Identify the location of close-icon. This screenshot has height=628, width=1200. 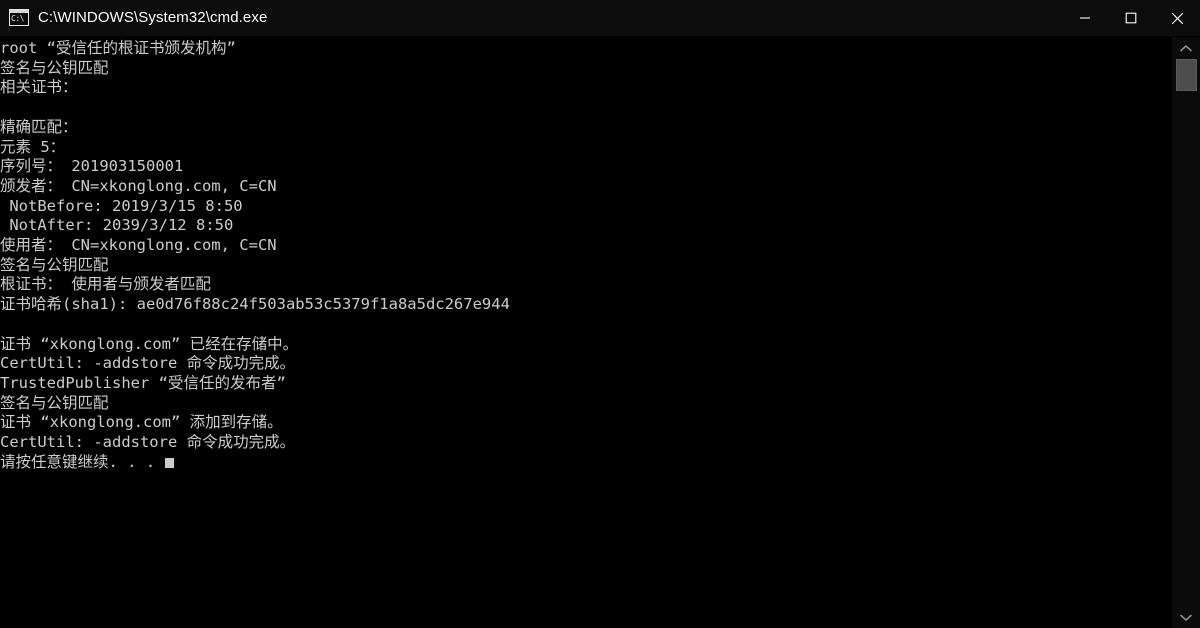
(1177, 18).